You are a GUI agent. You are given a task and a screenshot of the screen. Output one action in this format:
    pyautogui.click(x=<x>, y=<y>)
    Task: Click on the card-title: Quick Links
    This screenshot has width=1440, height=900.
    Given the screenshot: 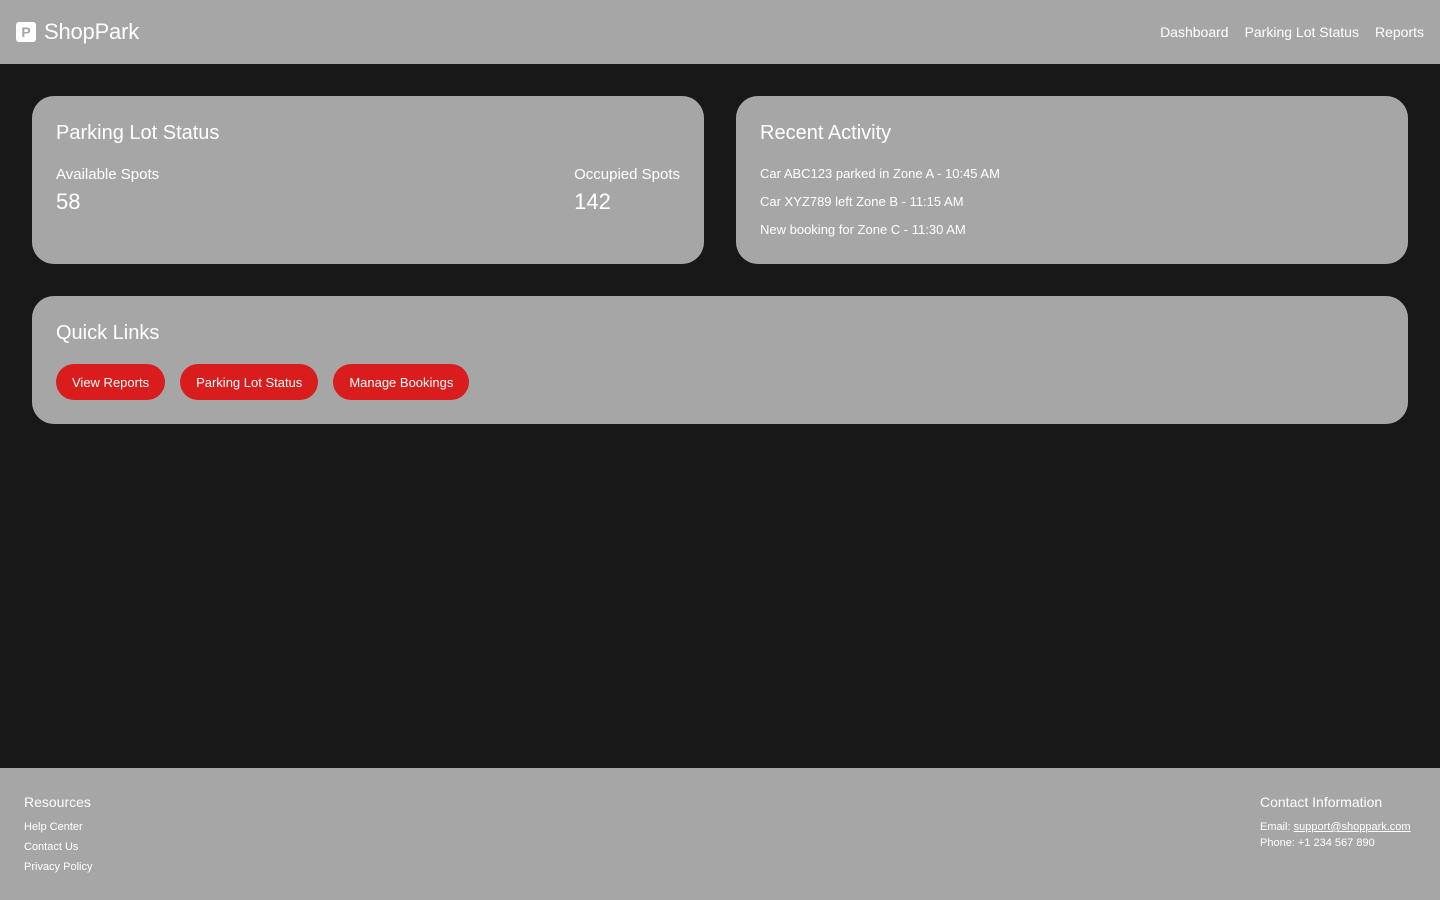 What is the action you would take?
    pyautogui.click(x=108, y=333)
    